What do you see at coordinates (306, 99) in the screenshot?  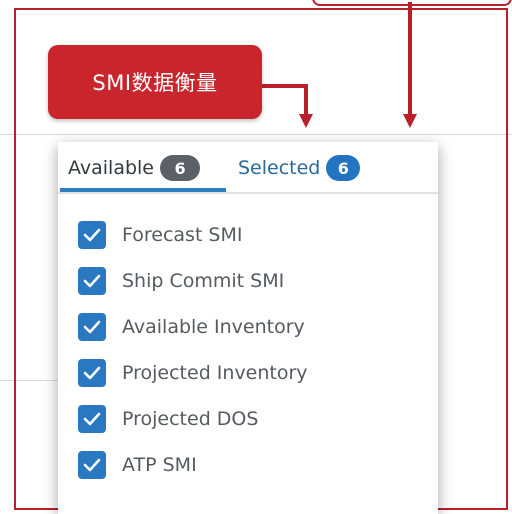 I see `callout-connector-vertical` at bounding box center [306, 99].